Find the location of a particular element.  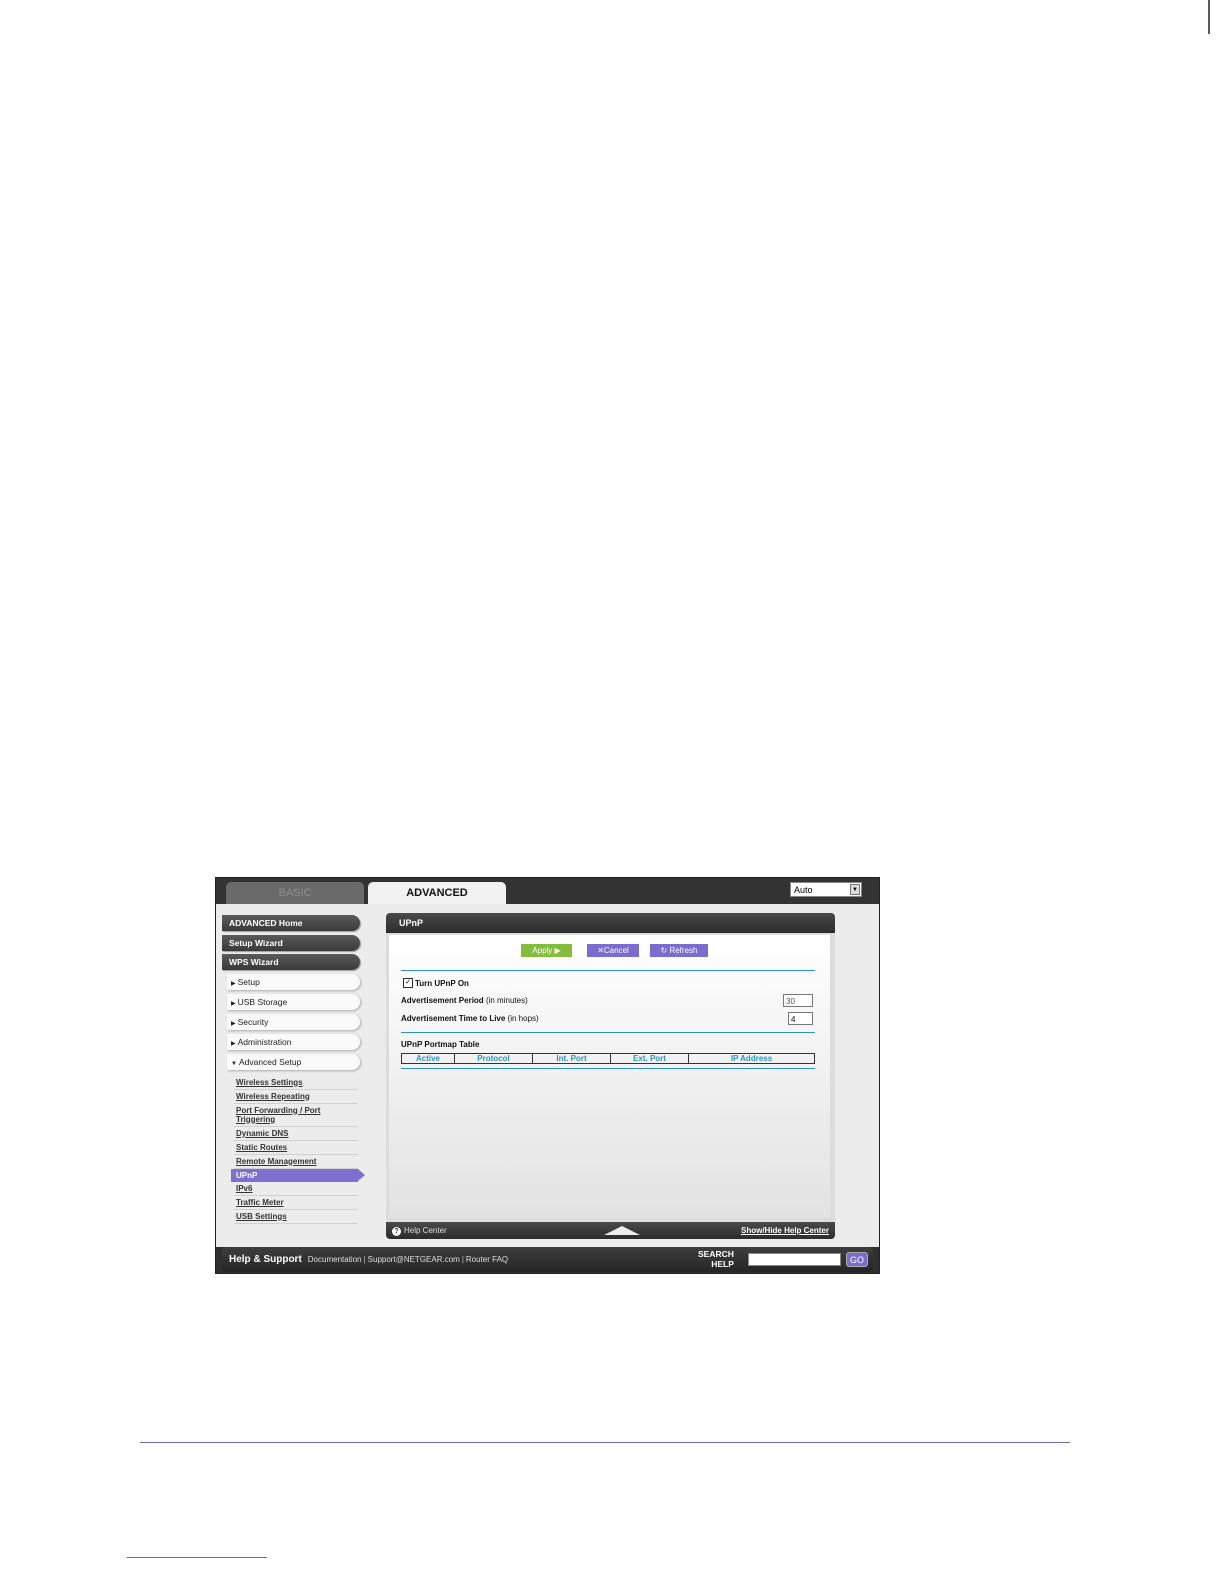

submenu-traffic-meter: Traffic Meter is located at coordinates (296, 1203).